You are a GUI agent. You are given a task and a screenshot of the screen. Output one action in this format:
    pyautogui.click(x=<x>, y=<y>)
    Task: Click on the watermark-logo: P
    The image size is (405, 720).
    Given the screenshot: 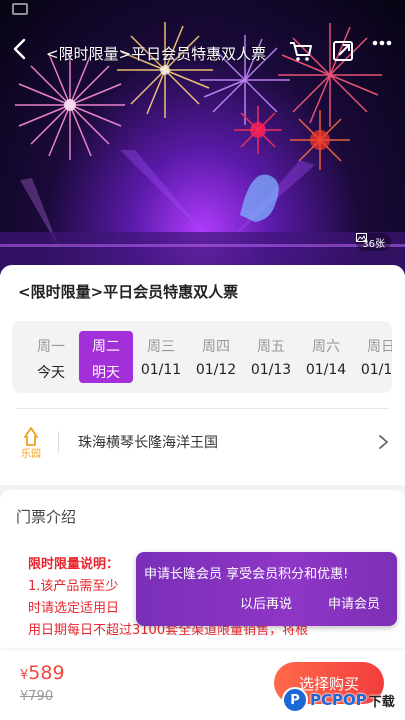 What is the action you would take?
    pyautogui.click(x=295, y=700)
    